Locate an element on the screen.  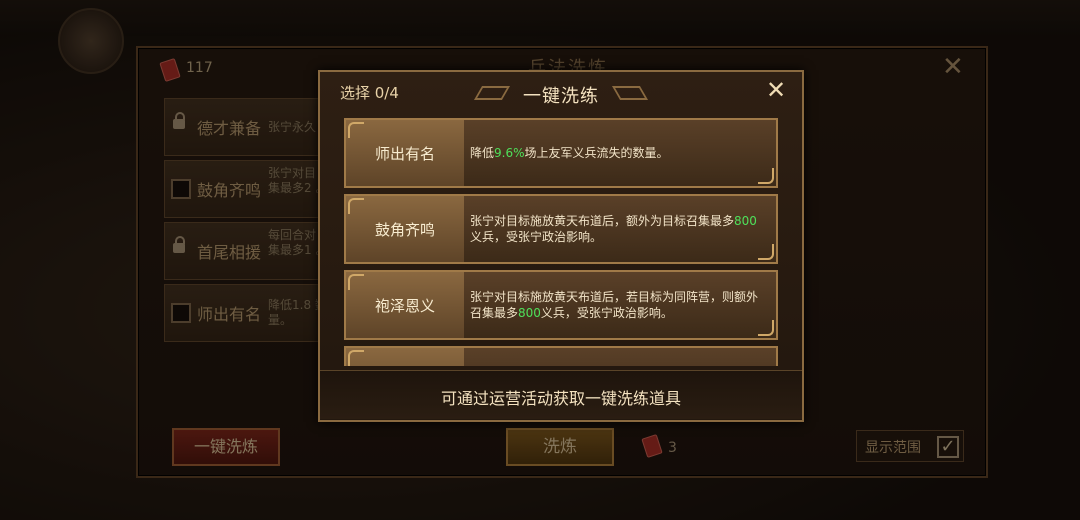
tactic-name-box: 师出有名 is located at coordinates (405, 153).